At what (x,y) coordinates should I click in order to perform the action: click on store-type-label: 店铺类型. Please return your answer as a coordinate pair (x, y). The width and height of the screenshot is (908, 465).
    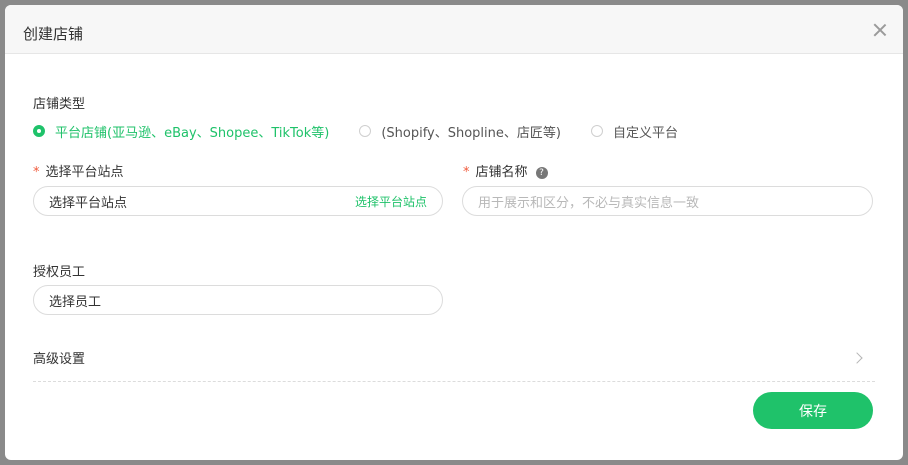
    Looking at the image, I should click on (59, 104).